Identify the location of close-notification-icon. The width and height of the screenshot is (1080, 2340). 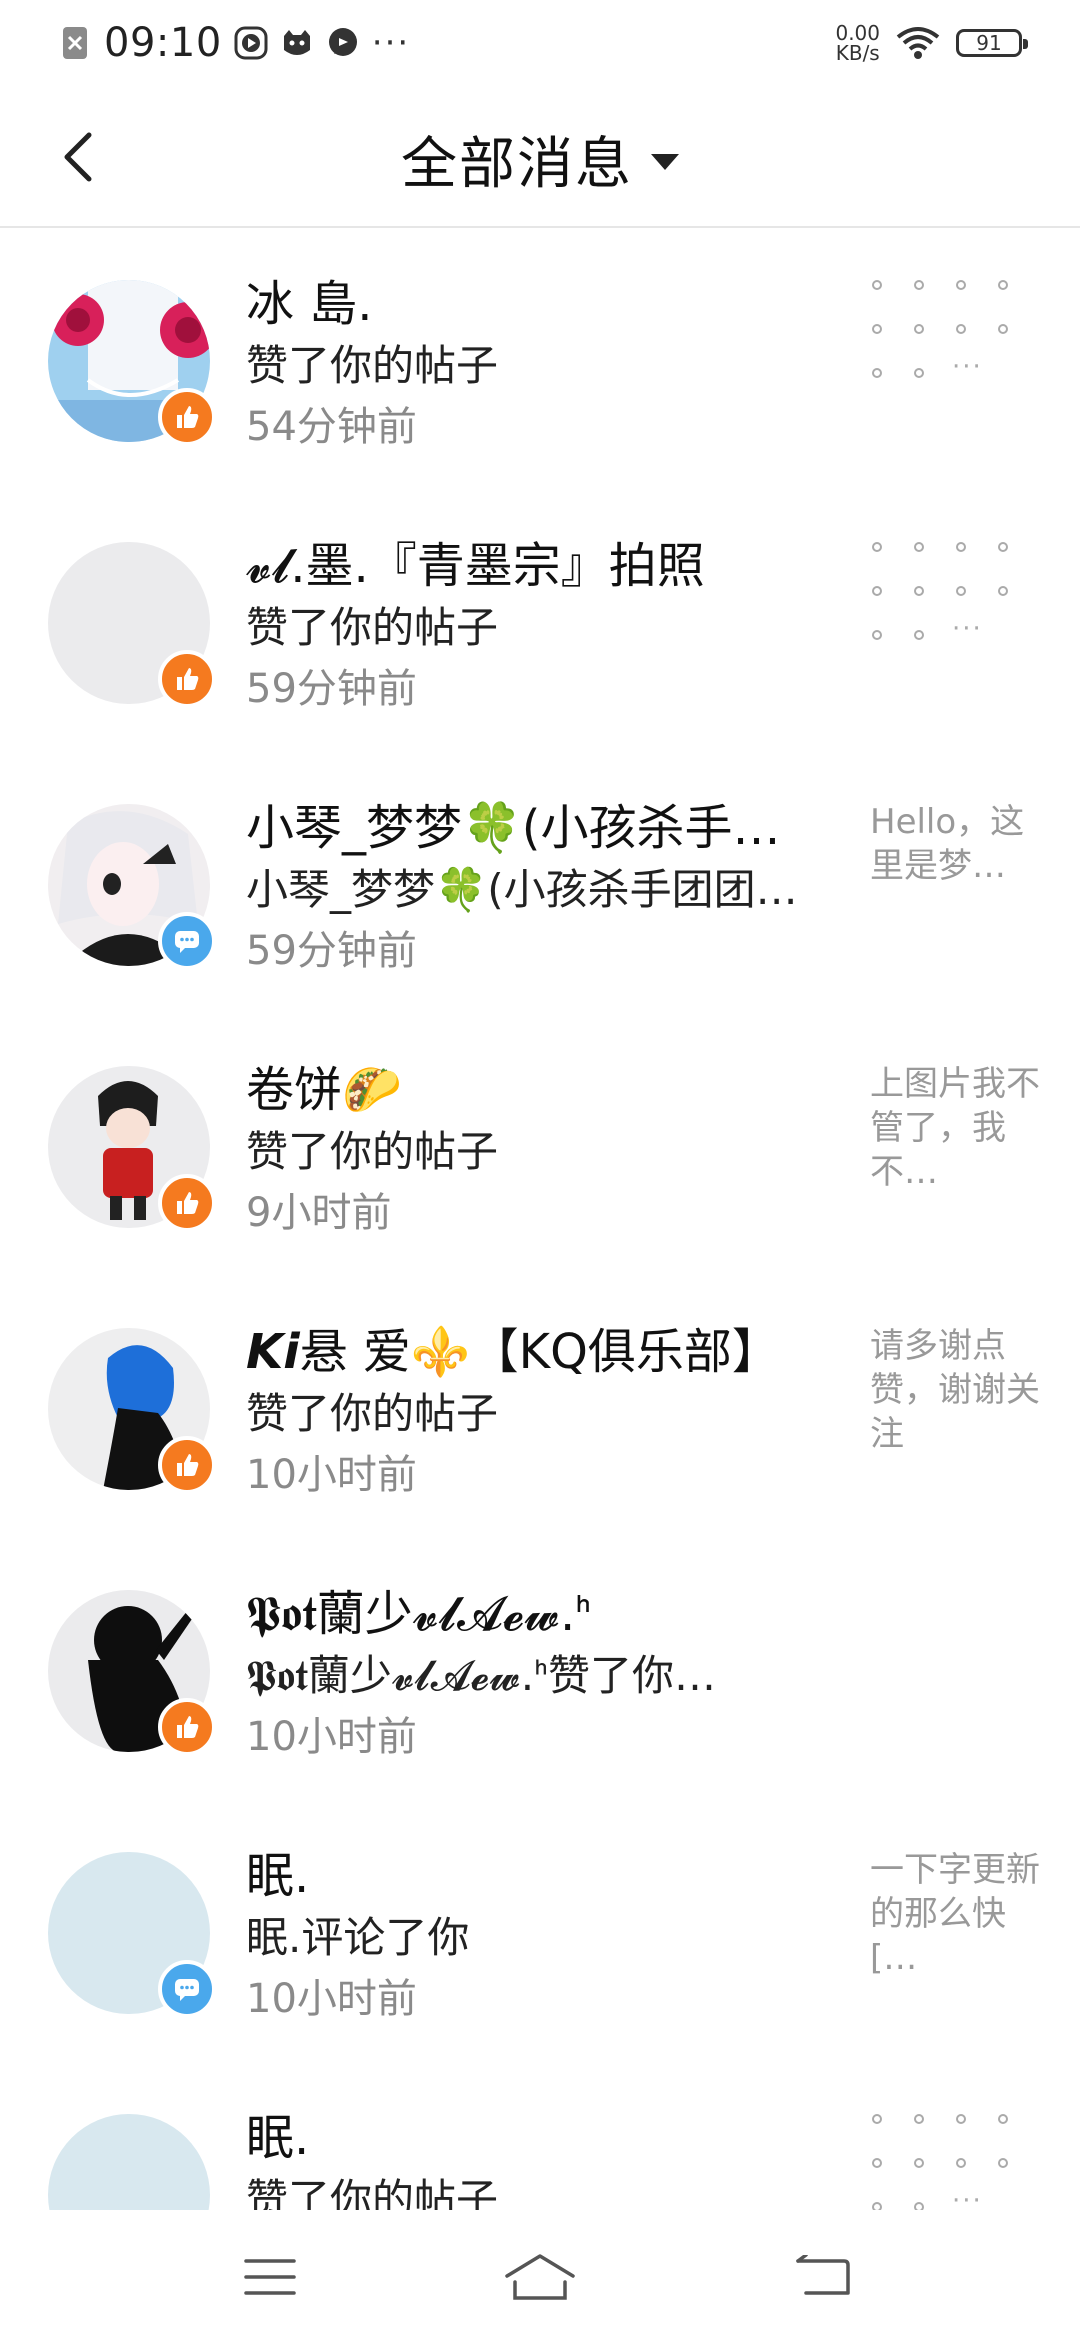
(75, 43).